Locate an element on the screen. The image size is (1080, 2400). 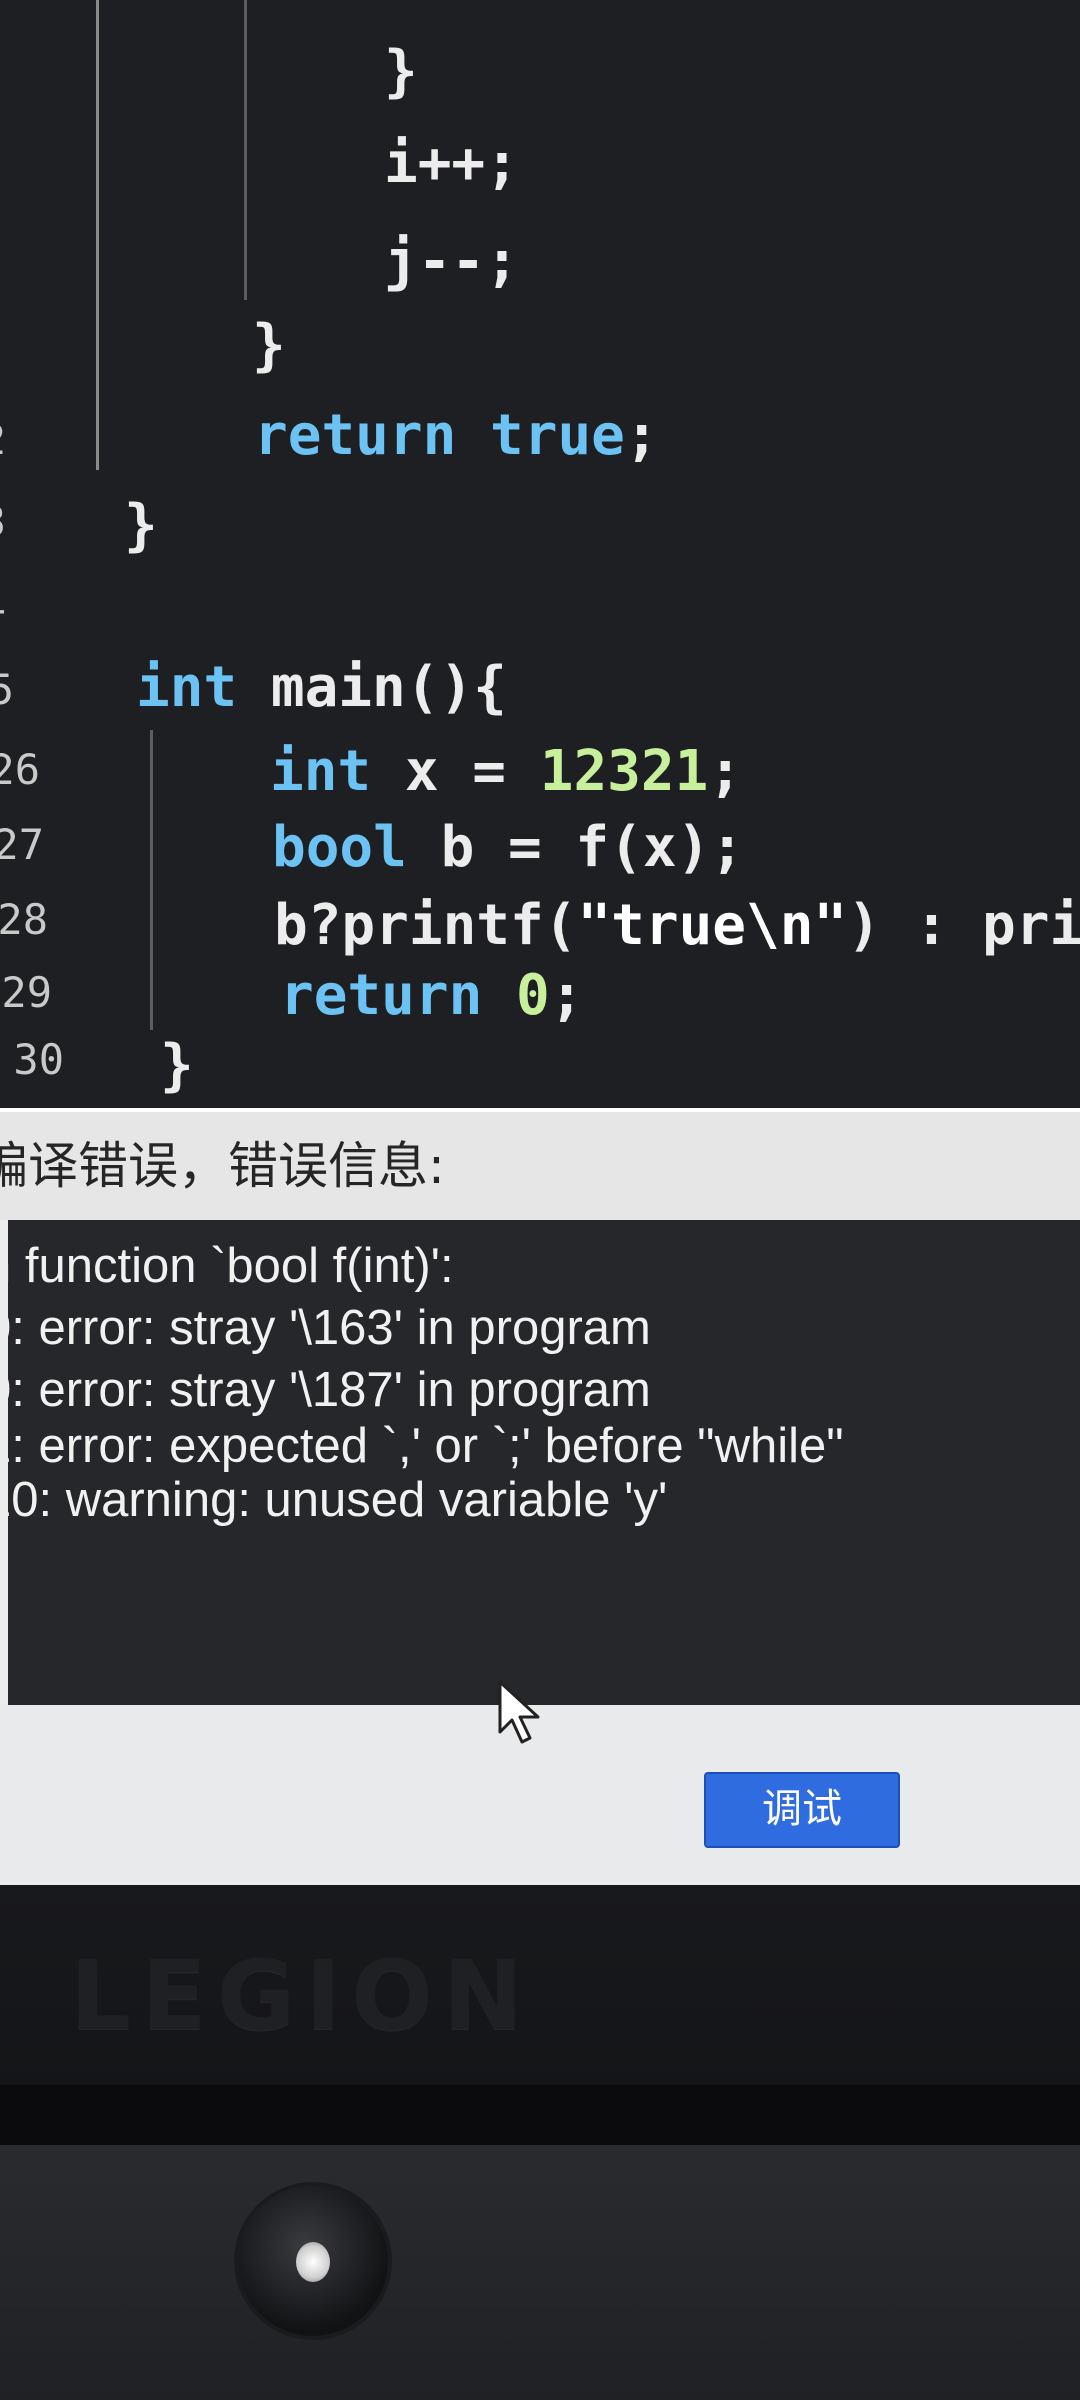
code-line: int x = 12321; is located at coordinates (506, 772).